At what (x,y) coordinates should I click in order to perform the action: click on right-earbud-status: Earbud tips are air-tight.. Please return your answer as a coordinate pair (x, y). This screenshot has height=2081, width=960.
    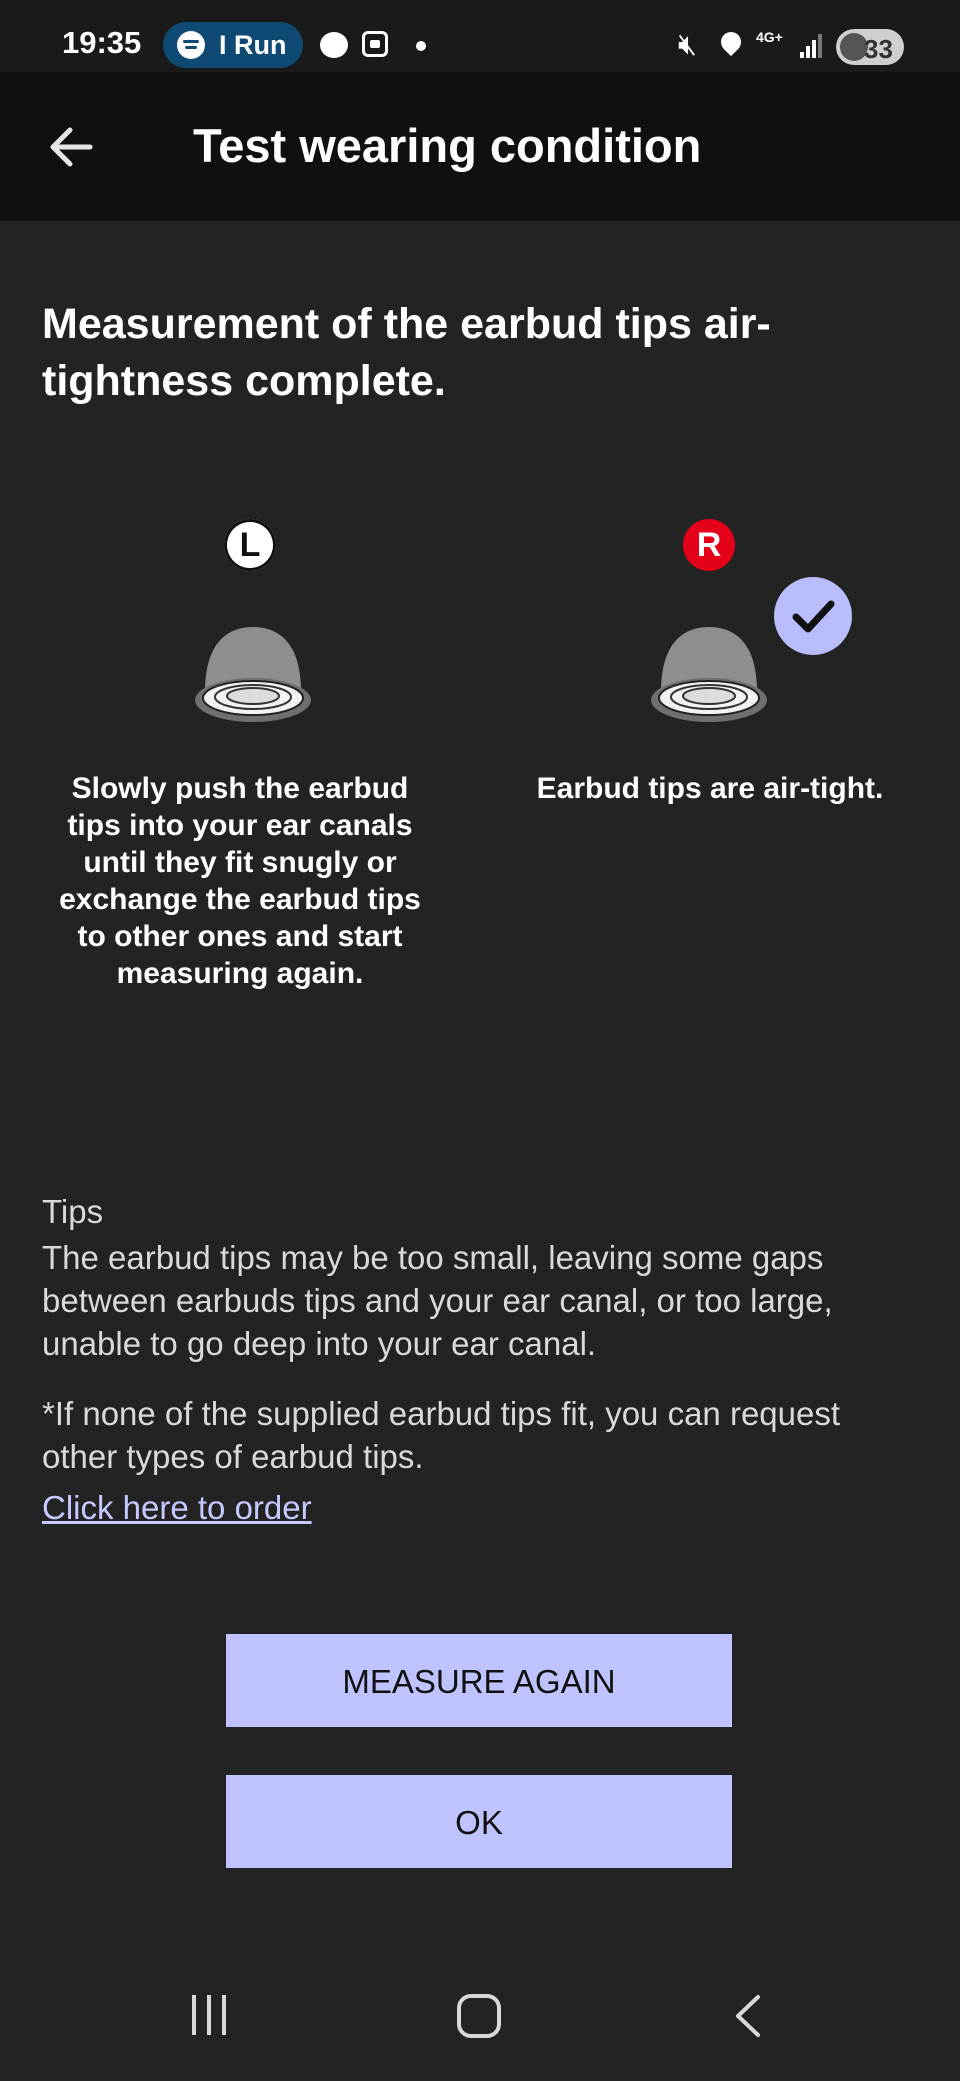
    Looking at the image, I should click on (710, 788).